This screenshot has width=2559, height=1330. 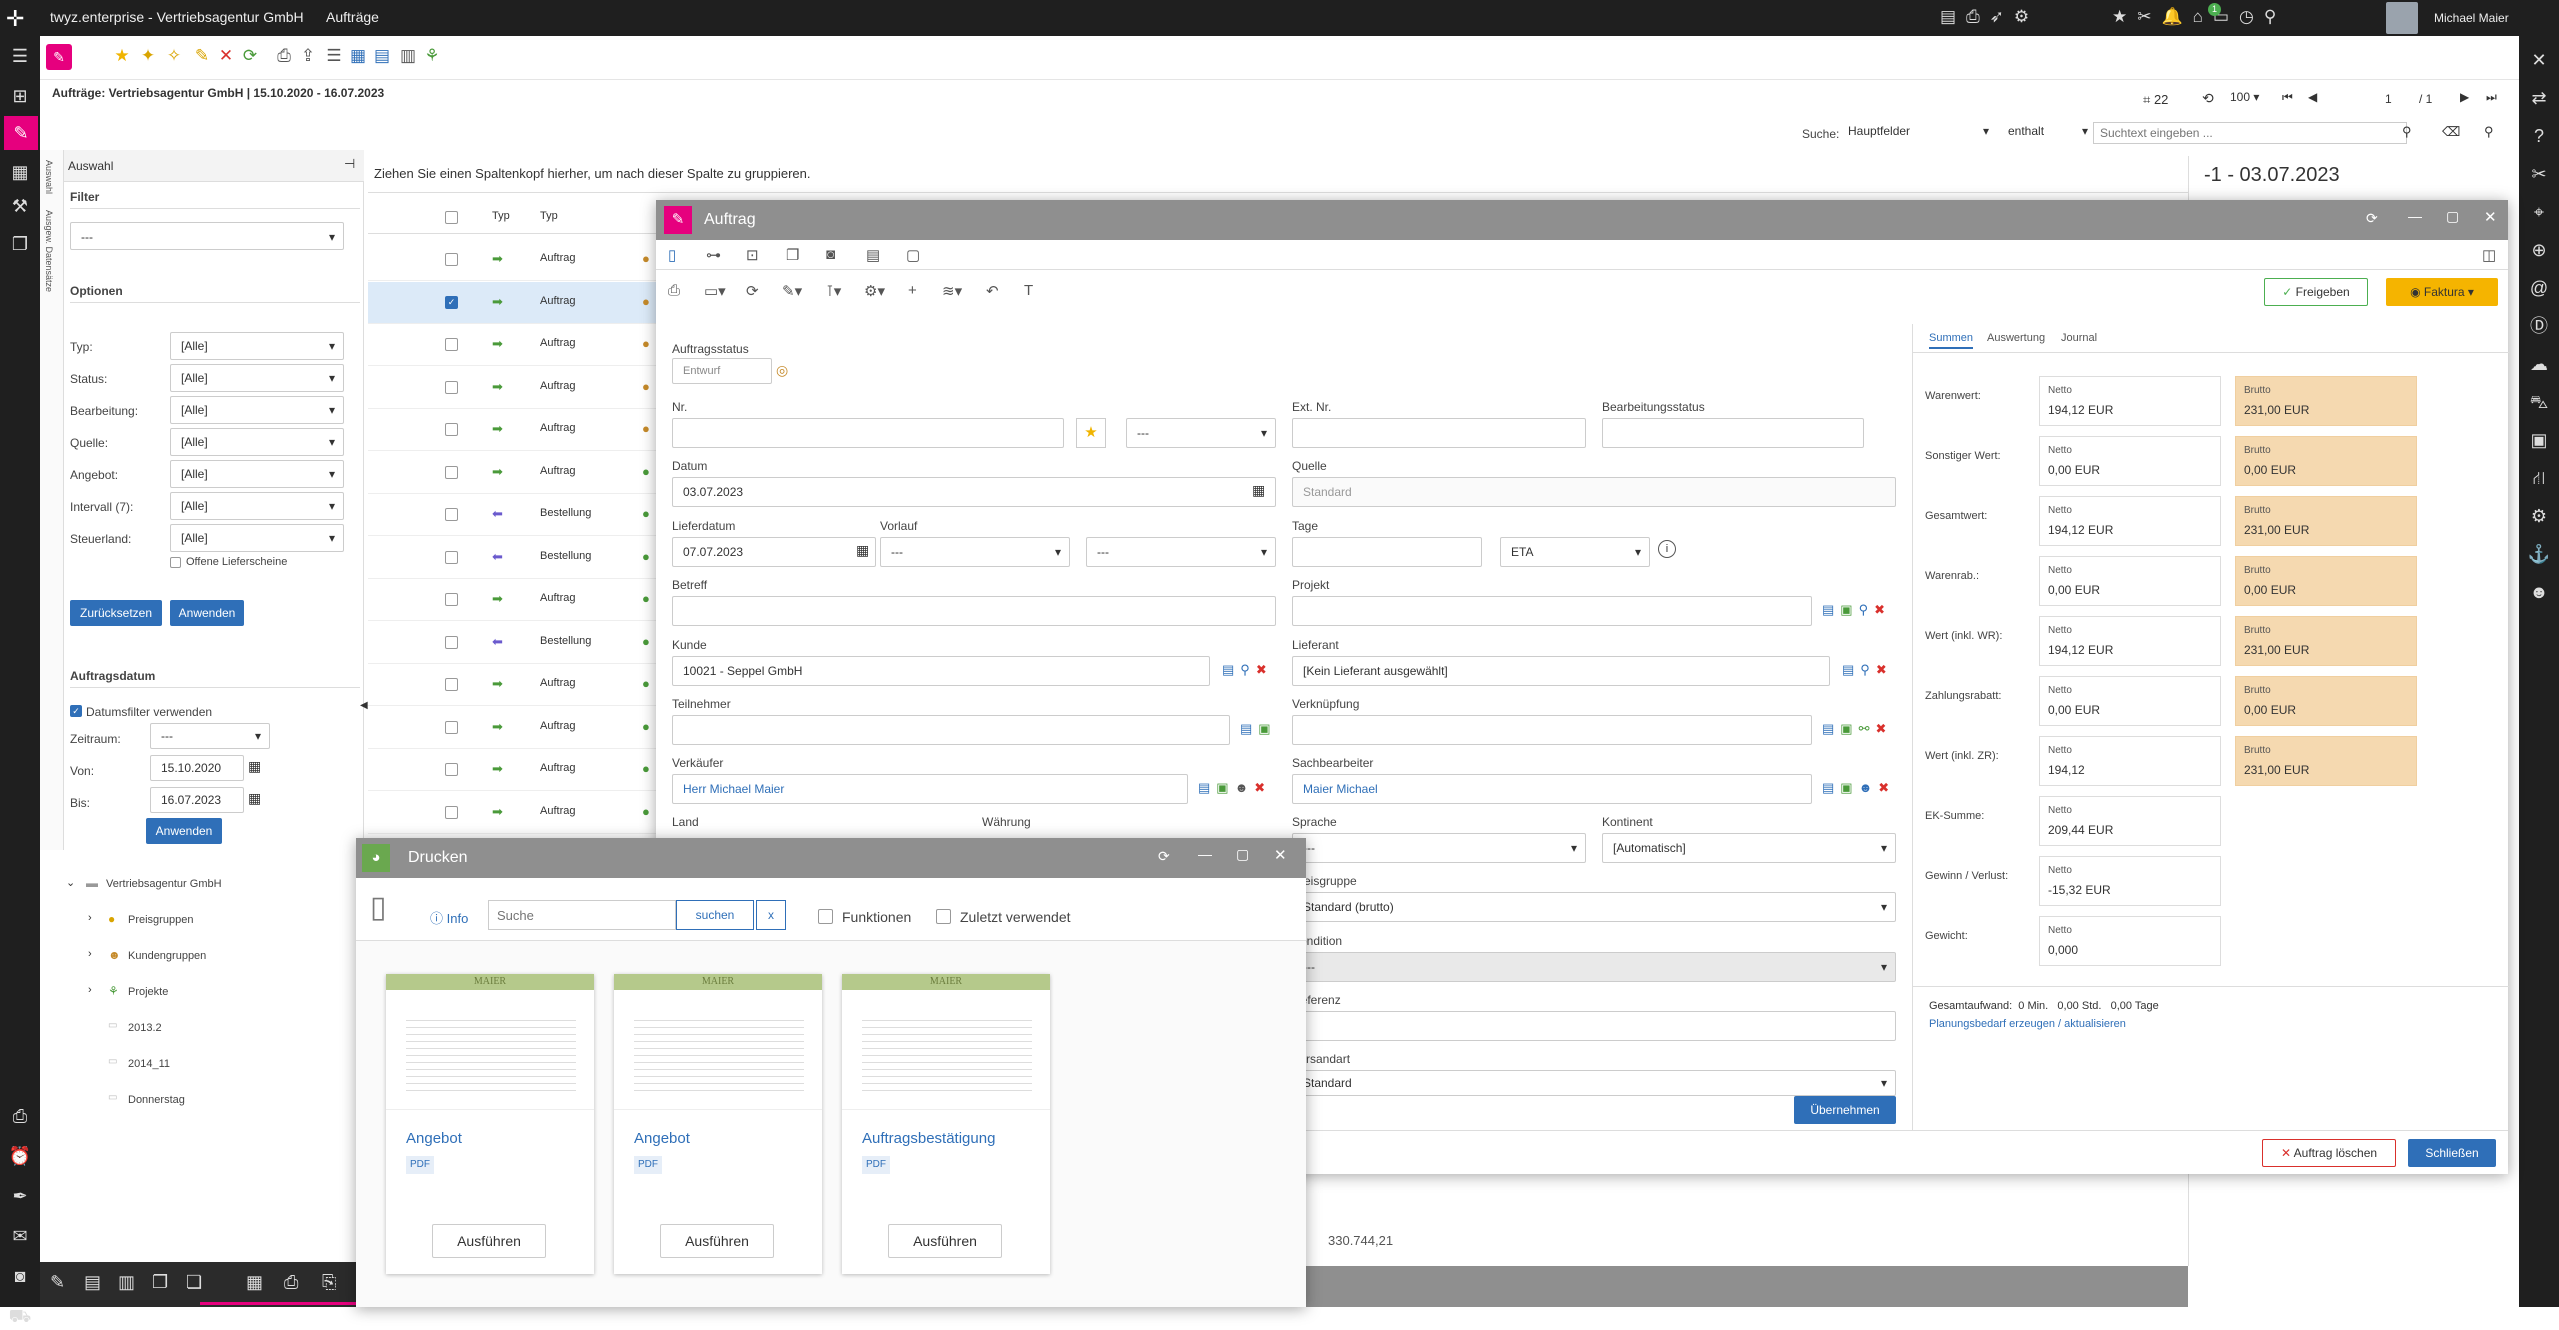 I want to click on train-icon: ⛙, so click(x=2539, y=478).